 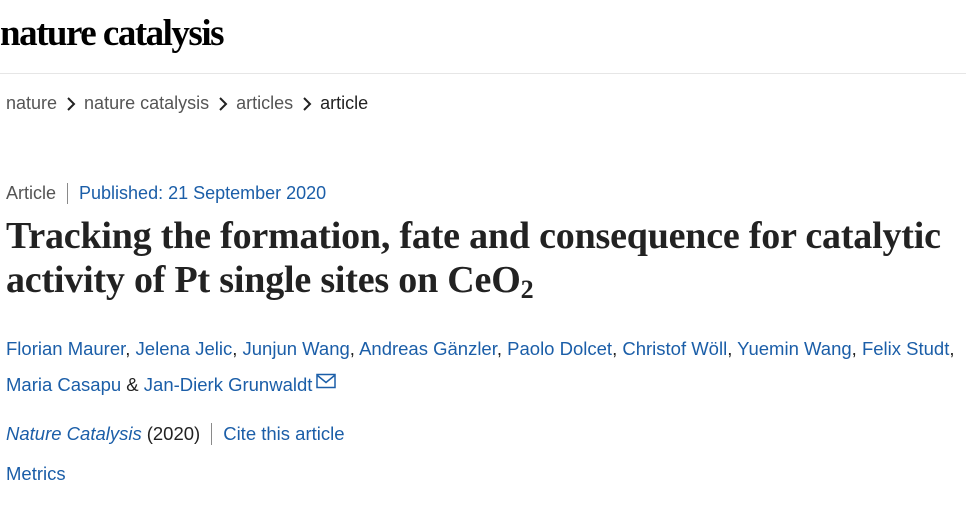 I want to click on breadcrumb-item-nature: nature, so click(x=31, y=103).